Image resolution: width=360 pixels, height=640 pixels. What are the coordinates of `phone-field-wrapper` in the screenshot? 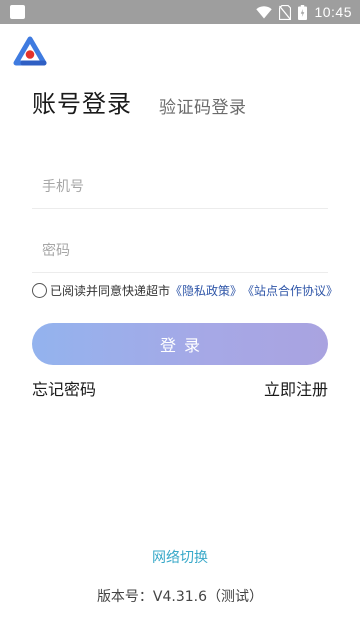 It's located at (180, 187).